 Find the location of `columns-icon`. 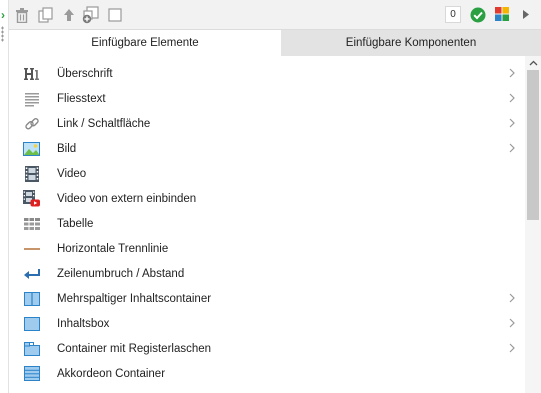

columns-icon is located at coordinates (31, 298).